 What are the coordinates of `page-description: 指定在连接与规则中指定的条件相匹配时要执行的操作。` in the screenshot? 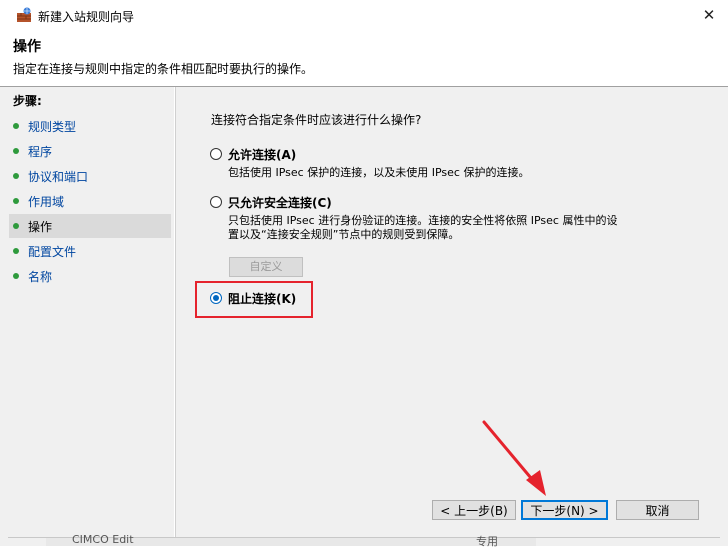 It's located at (163, 69).